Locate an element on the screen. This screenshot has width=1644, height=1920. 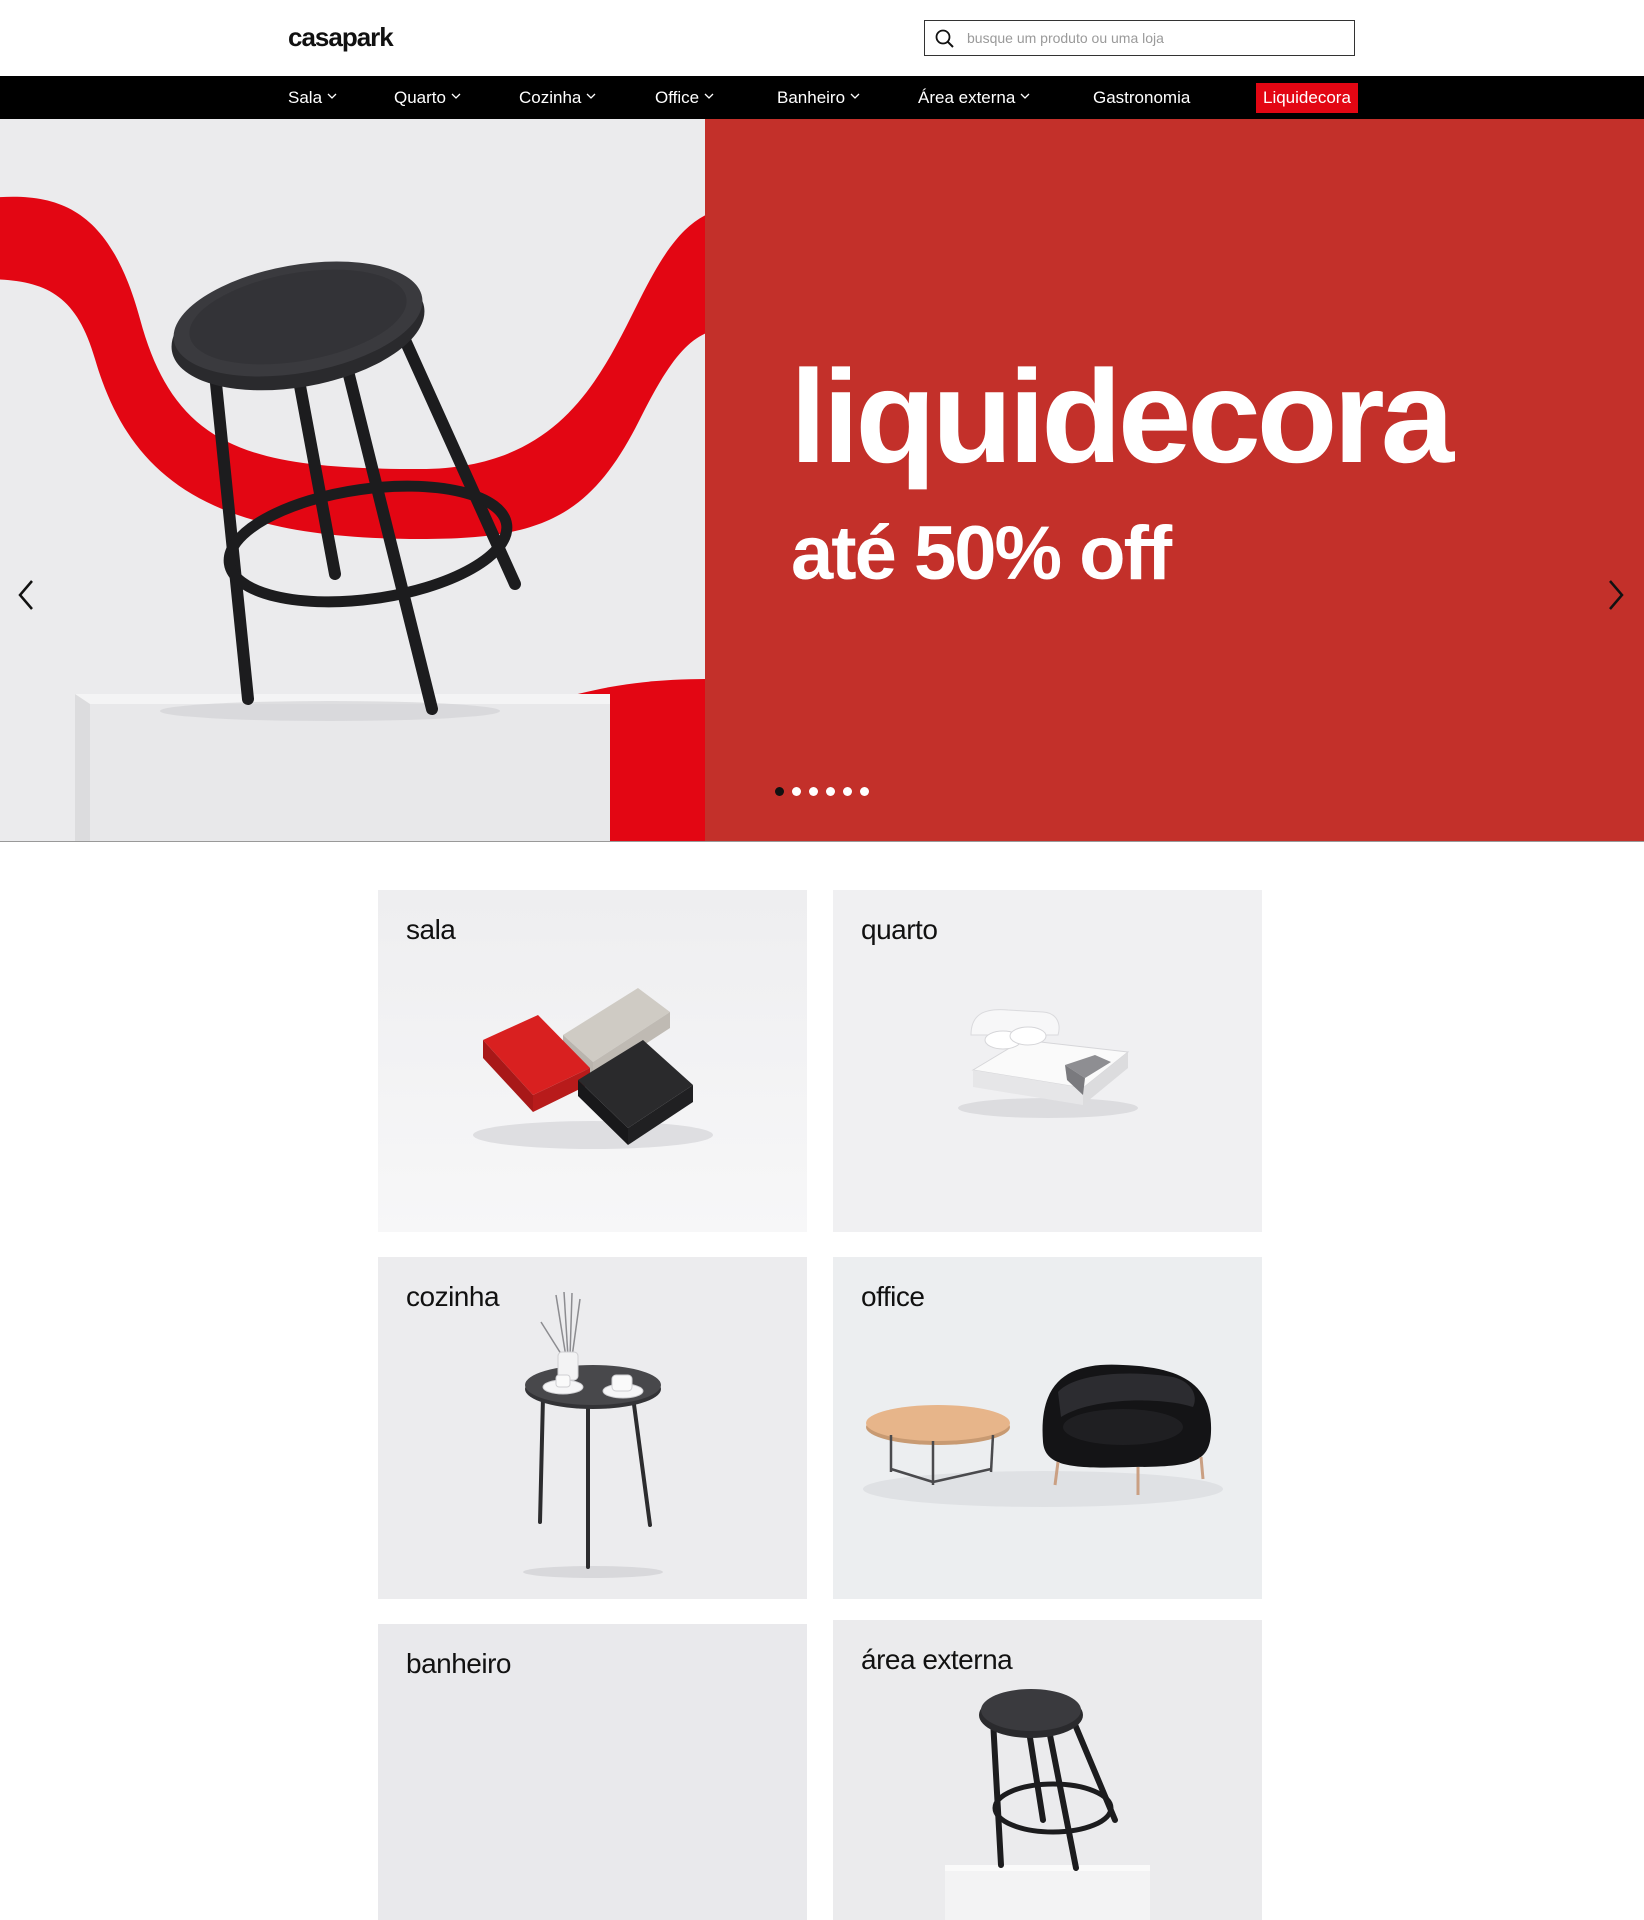
chevron-left-icon is located at coordinates (27, 595).